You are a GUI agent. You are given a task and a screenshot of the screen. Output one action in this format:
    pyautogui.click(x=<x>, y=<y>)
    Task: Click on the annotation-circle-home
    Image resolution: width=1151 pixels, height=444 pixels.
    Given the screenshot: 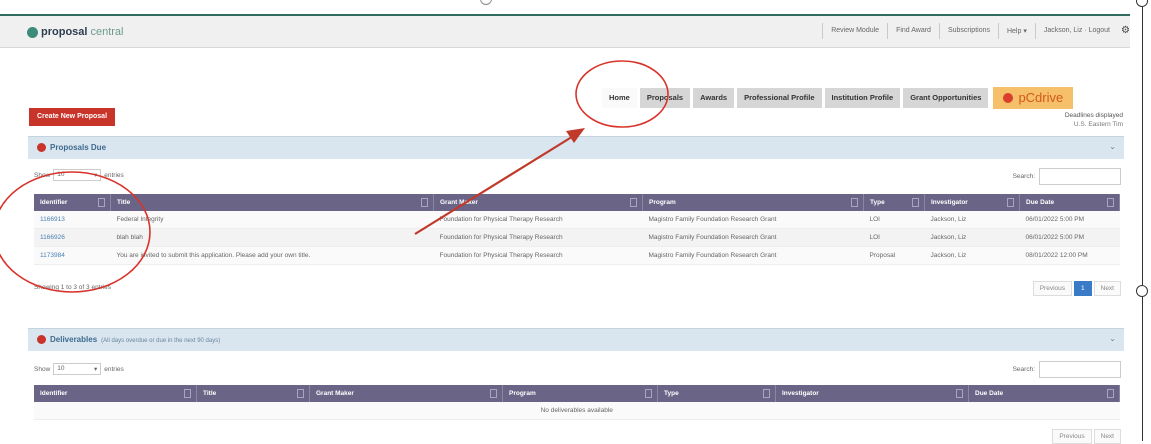 What is the action you would take?
    pyautogui.click(x=622, y=94)
    